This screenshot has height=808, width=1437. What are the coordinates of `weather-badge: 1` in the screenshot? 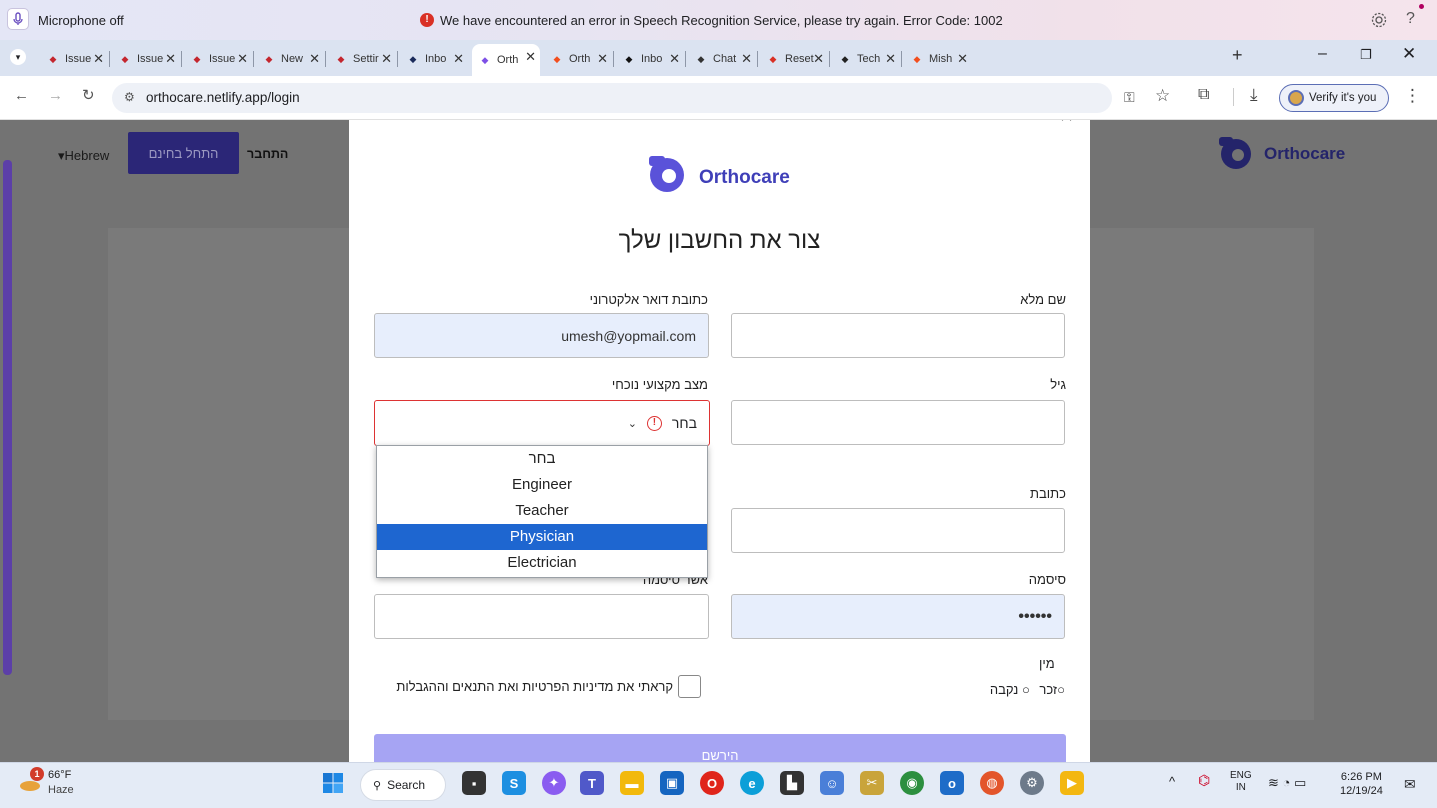 It's located at (37, 774).